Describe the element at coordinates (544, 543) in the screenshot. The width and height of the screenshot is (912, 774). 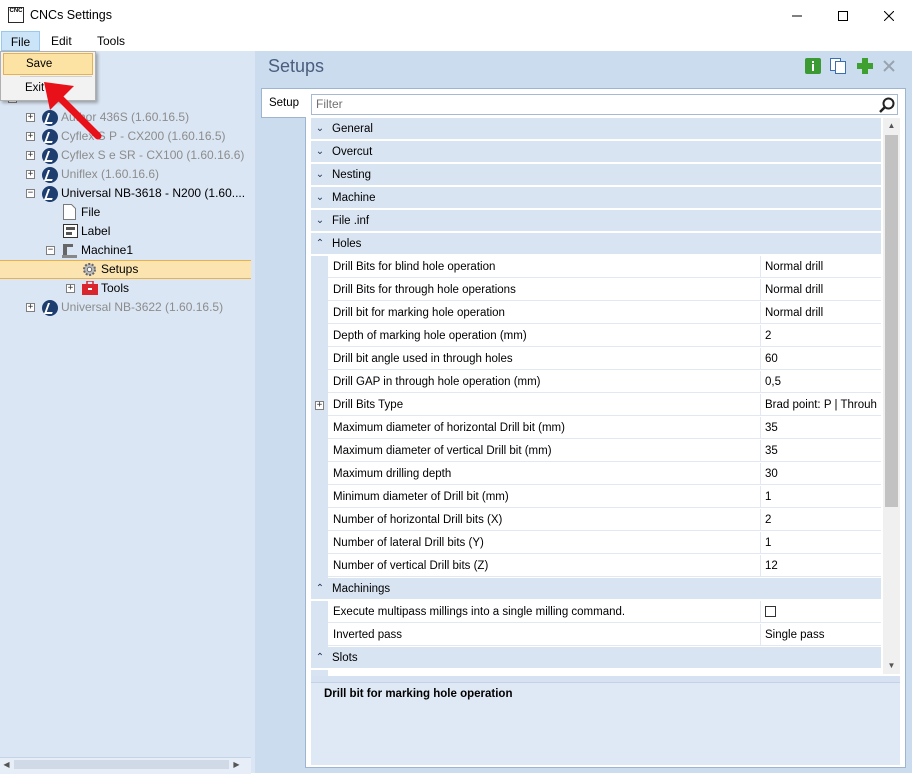
I see `property-name: Number of lateral Drill bits (Y)` at that location.